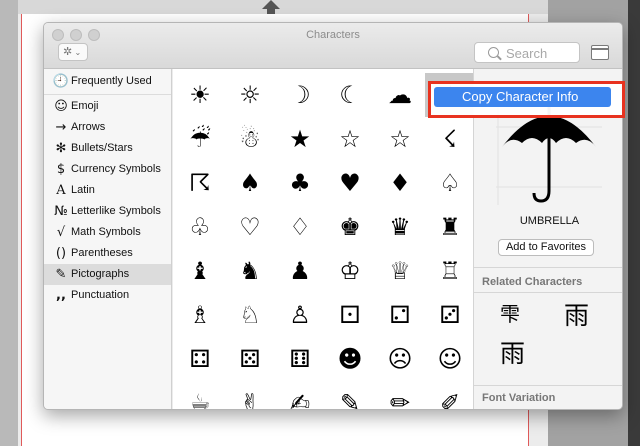  What do you see at coordinates (250, 95) in the screenshot?
I see `character-cell: ☼` at bounding box center [250, 95].